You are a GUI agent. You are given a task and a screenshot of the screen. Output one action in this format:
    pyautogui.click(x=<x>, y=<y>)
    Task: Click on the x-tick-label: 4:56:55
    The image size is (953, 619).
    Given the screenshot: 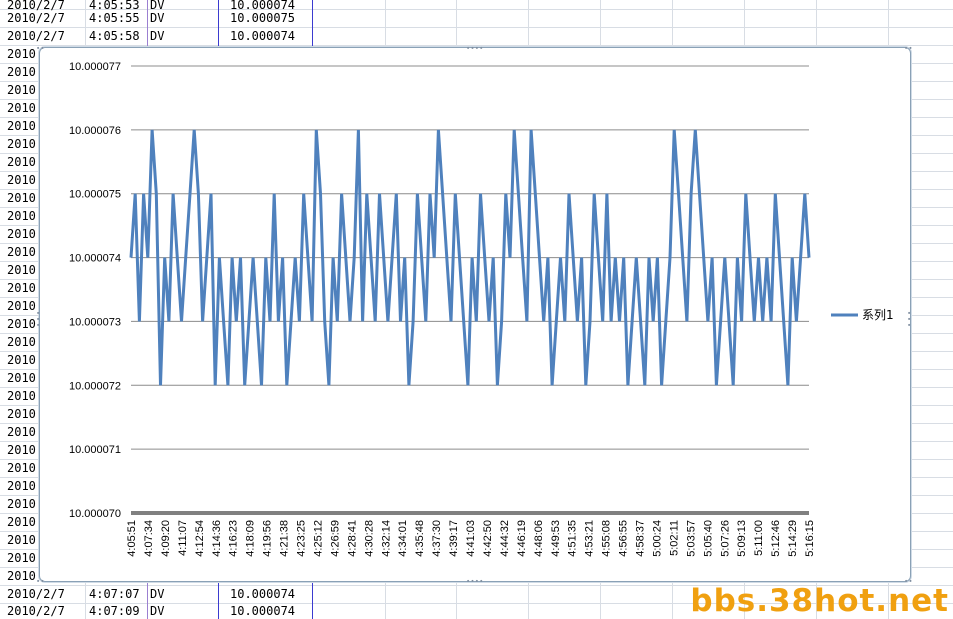 What is the action you would take?
    pyautogui.click(x=624, y=538)
    